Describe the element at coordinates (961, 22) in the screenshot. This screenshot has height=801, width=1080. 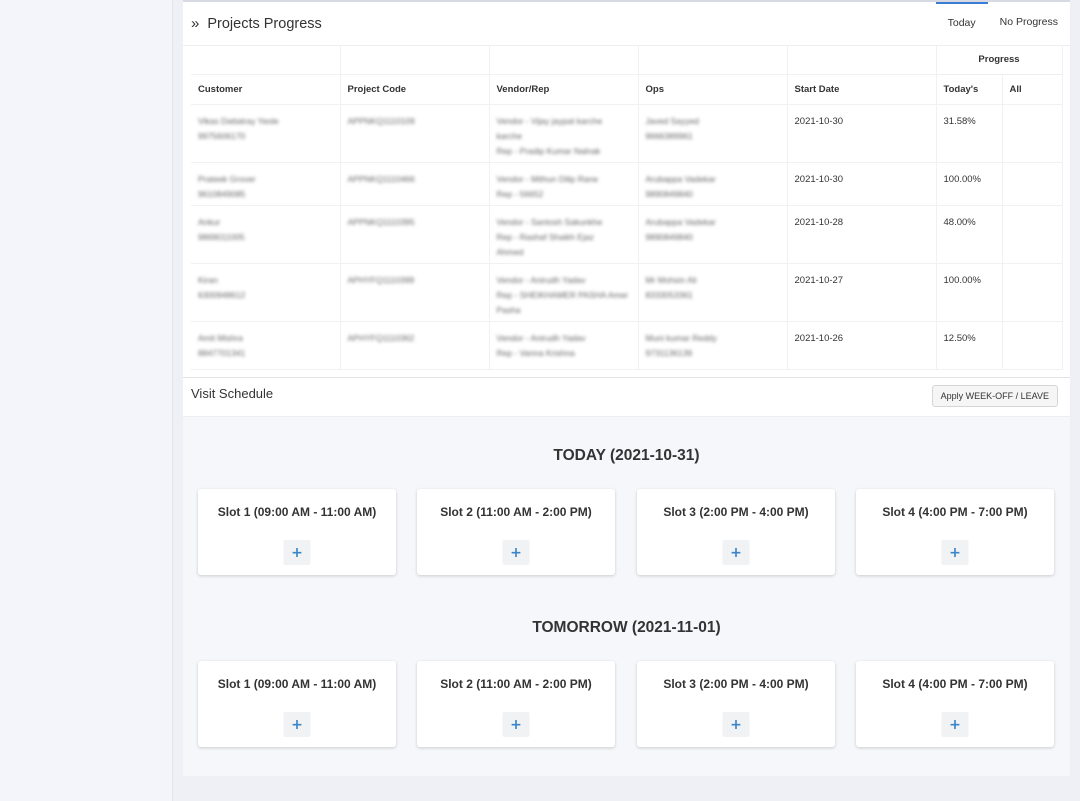
I see `tab-today: Today` at that location.